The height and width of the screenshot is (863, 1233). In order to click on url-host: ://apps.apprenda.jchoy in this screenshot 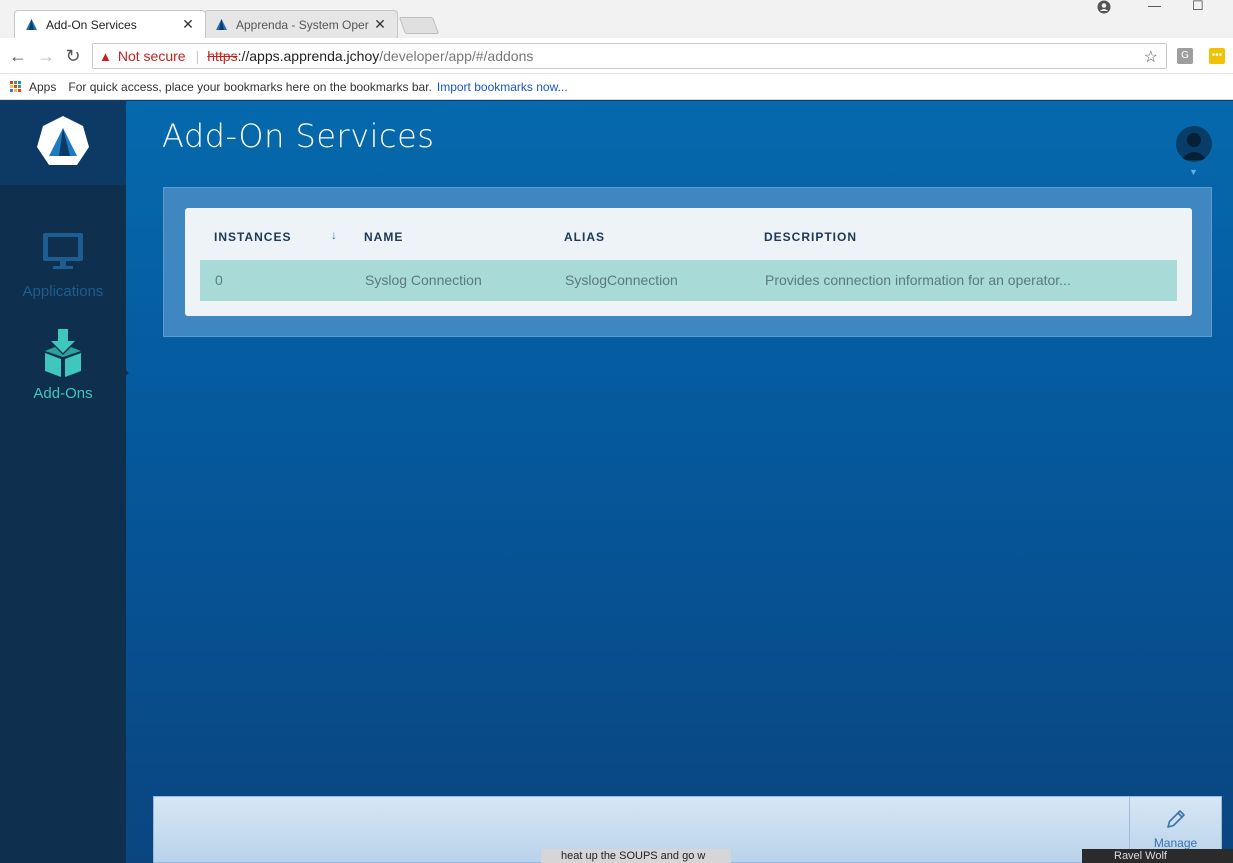, I will do `click(308, 56)`.